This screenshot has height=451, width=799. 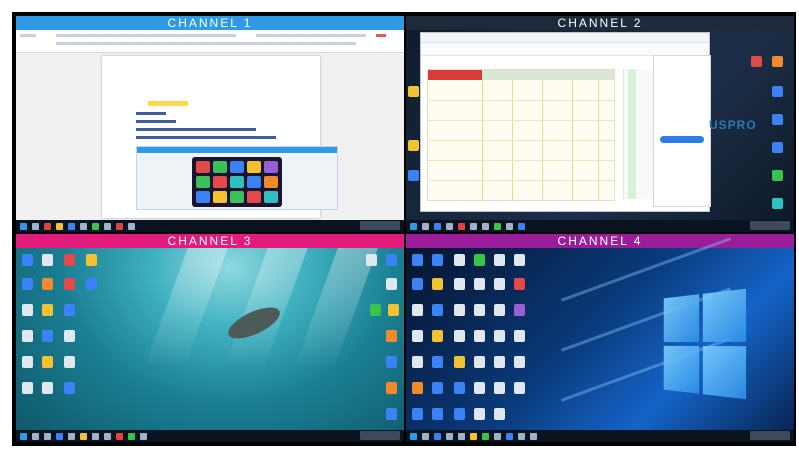 I want to click on spreadsheet-grid, so click(x=521, y=135).